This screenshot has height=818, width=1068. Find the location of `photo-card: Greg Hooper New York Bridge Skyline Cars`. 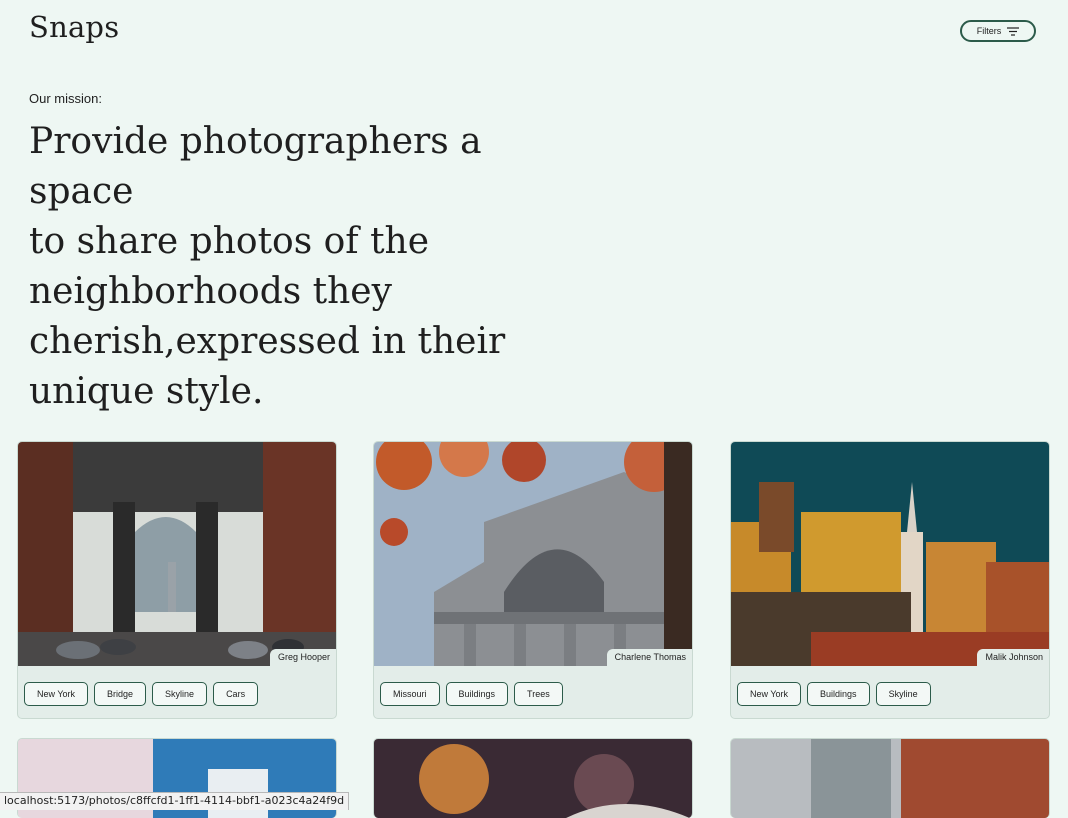

photo-card: Greg Hooper New York Bridge Skyline Cars is located at coordinates (177, 580).